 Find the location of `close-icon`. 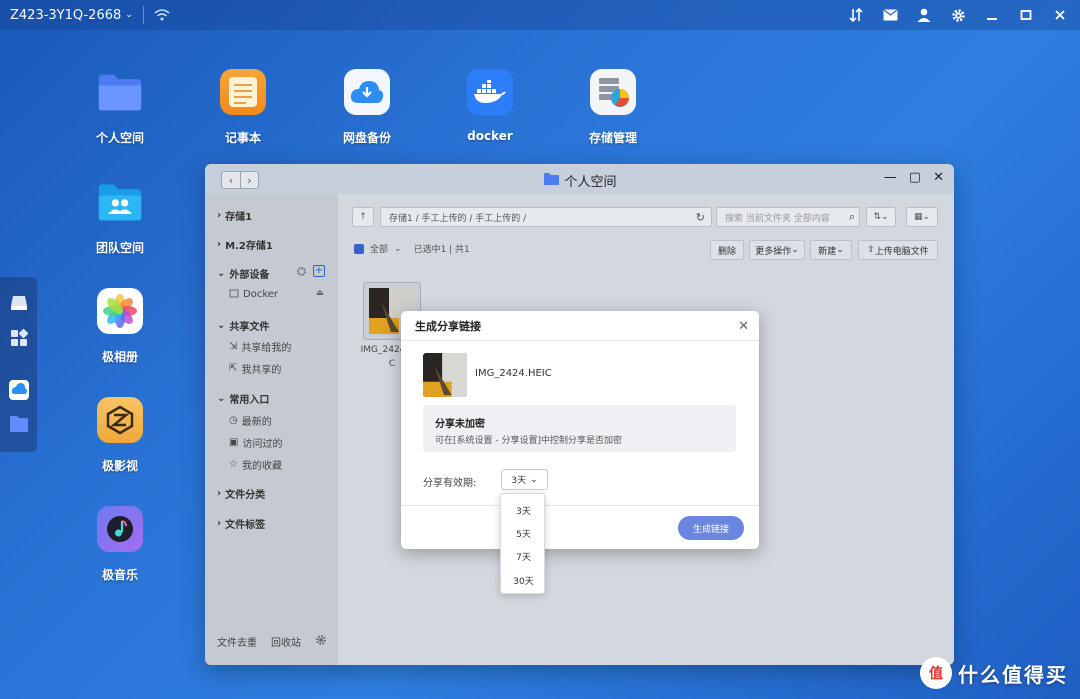

close-icon is located at coordinates (1060, 15).